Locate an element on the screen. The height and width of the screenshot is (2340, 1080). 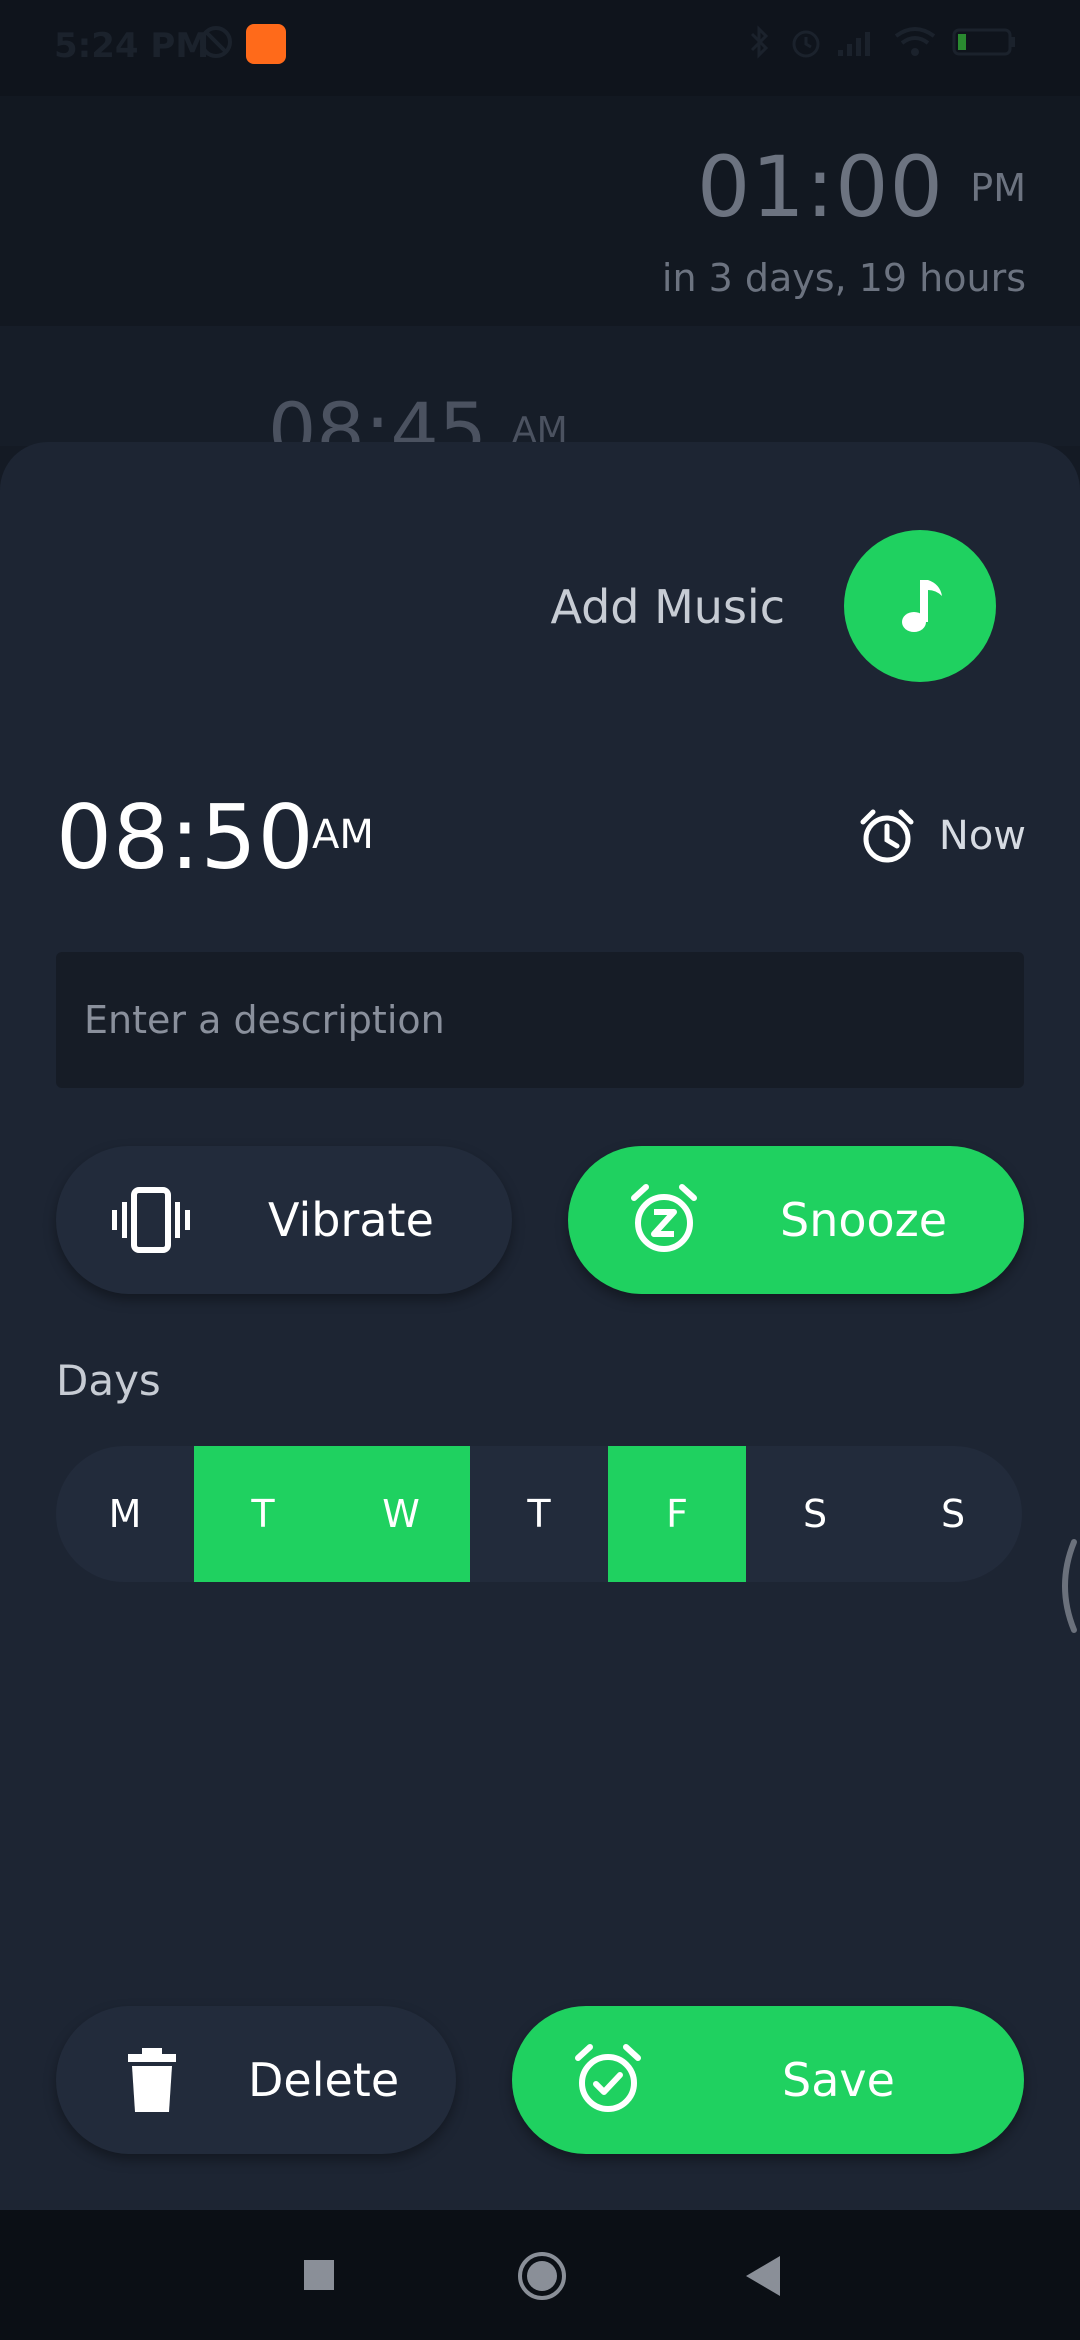
vibrate-label: Vibrate is located at coordinates (351, 1220).